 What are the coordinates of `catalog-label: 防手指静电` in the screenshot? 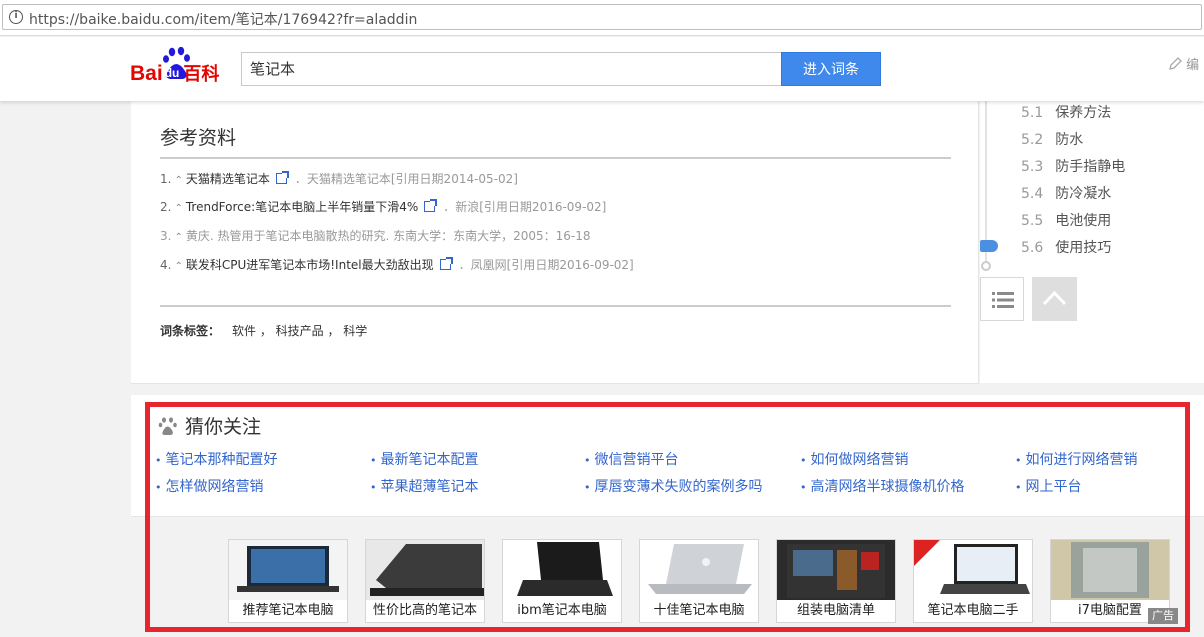 It's located at (1090, 167).